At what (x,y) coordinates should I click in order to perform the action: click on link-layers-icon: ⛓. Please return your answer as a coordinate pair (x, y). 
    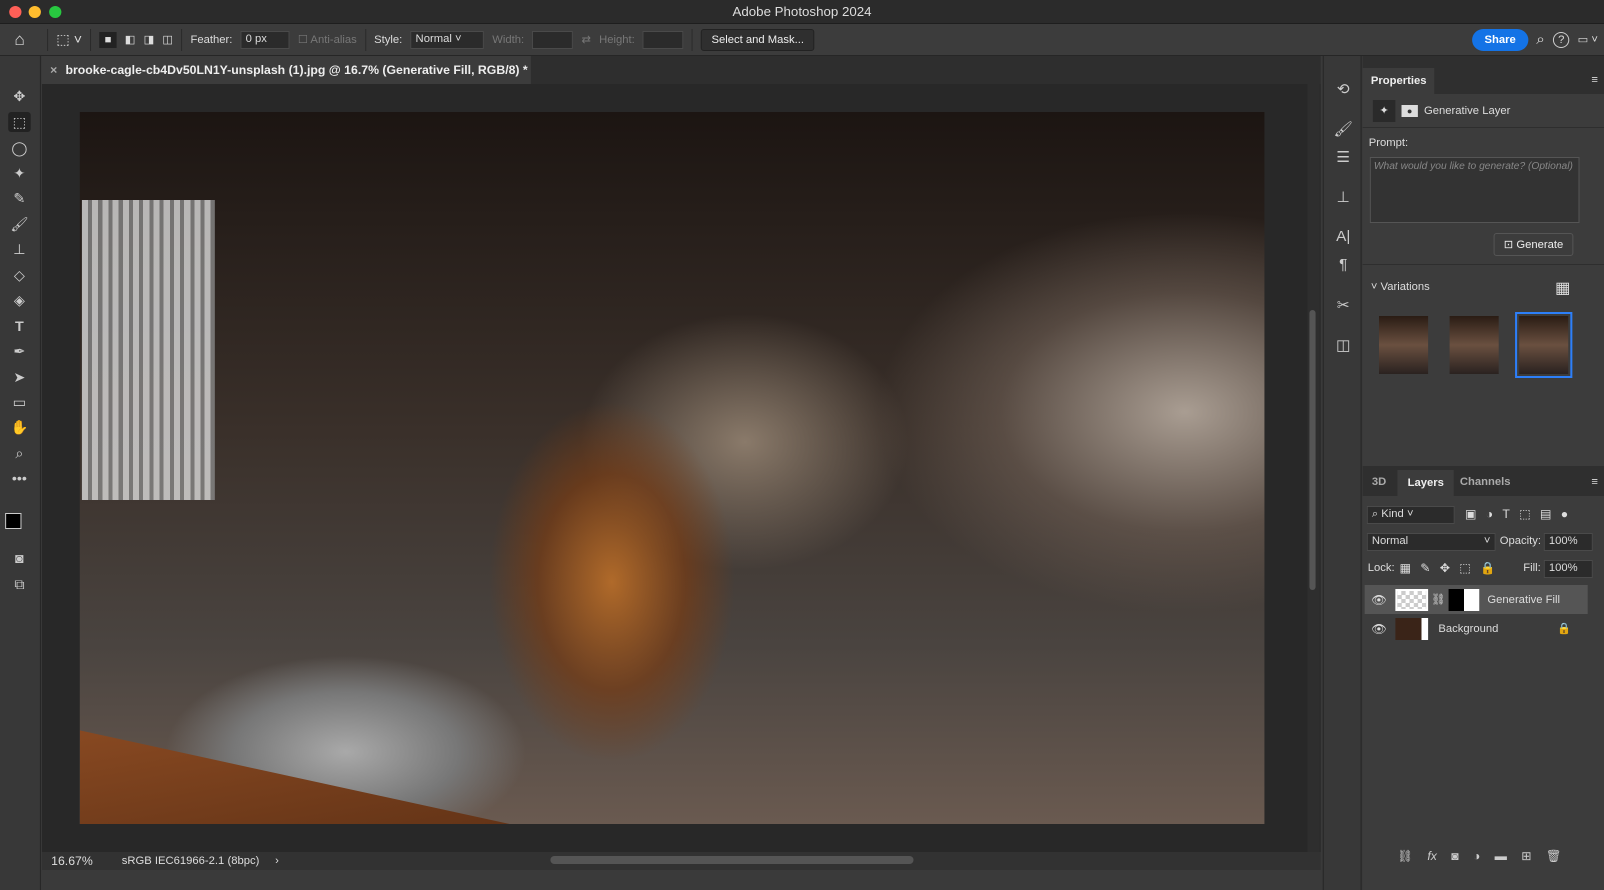
    Looking at the image, I should click on (1405, 856).